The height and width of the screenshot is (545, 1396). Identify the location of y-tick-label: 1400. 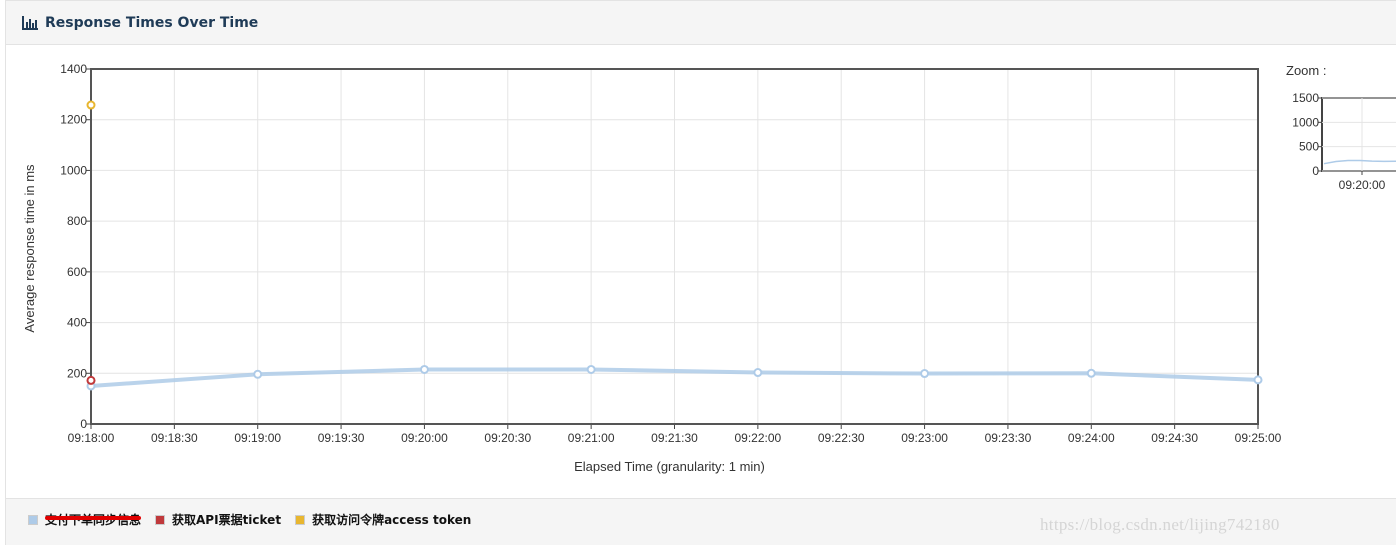
(73, 69).